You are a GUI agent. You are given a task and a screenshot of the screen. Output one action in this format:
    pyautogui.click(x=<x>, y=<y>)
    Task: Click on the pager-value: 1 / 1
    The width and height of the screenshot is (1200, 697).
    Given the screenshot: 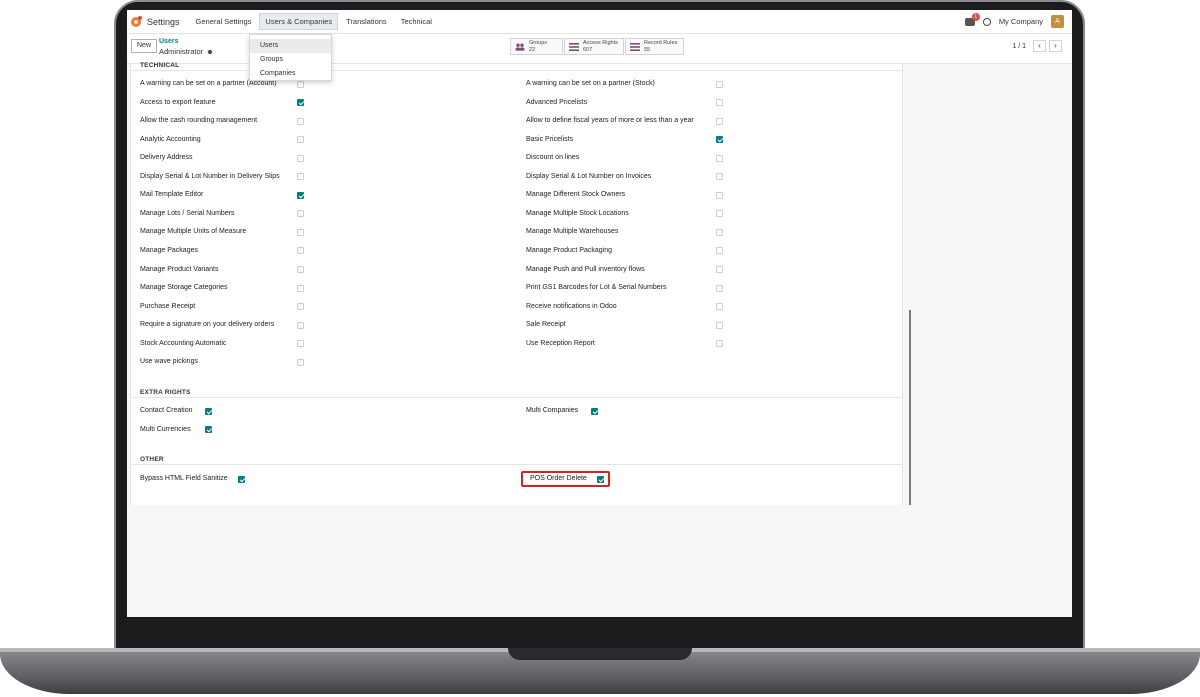 What is the action you would take?
    pyautogui.click(x=1019, y=46)
    